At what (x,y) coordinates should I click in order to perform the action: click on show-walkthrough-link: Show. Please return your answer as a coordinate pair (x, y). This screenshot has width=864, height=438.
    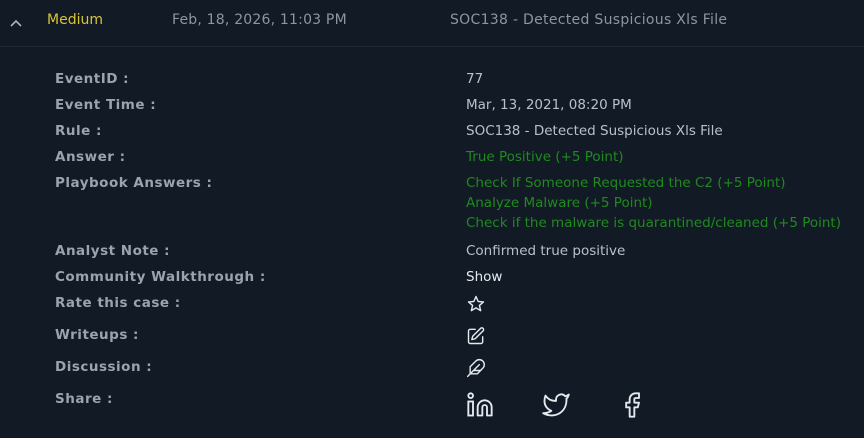
    Looking at the image, I should click on (484, 277).